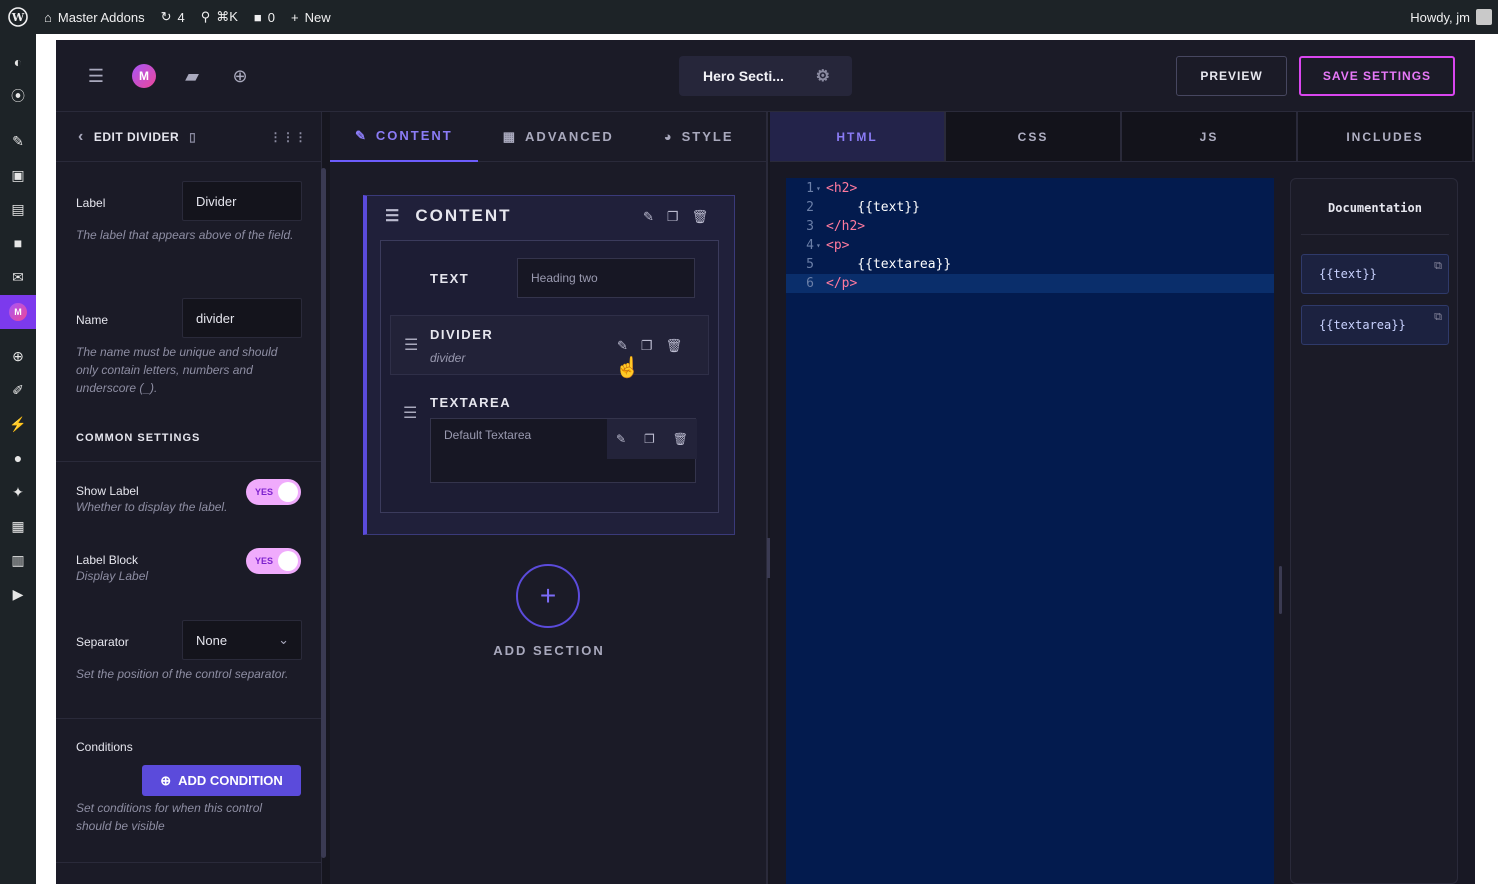  What do you see at coordinates (1030, 226) in the screenshot?
I see `code-line: 3 </h2>` at bounding box center [1030, 226].